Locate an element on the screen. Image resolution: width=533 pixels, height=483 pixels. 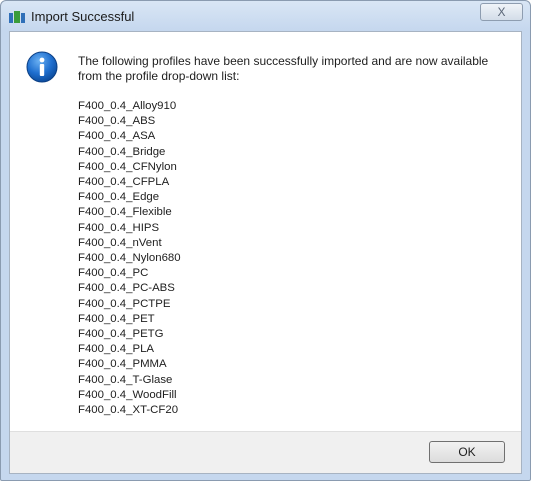
ok-button: OK is located at coordinates (467, 452).